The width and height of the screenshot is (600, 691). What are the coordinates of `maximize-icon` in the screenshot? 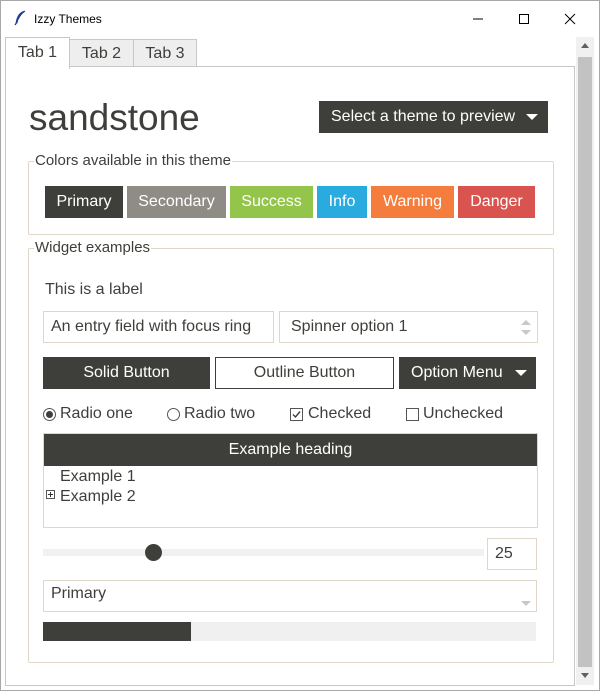 It's located at (524, 19).